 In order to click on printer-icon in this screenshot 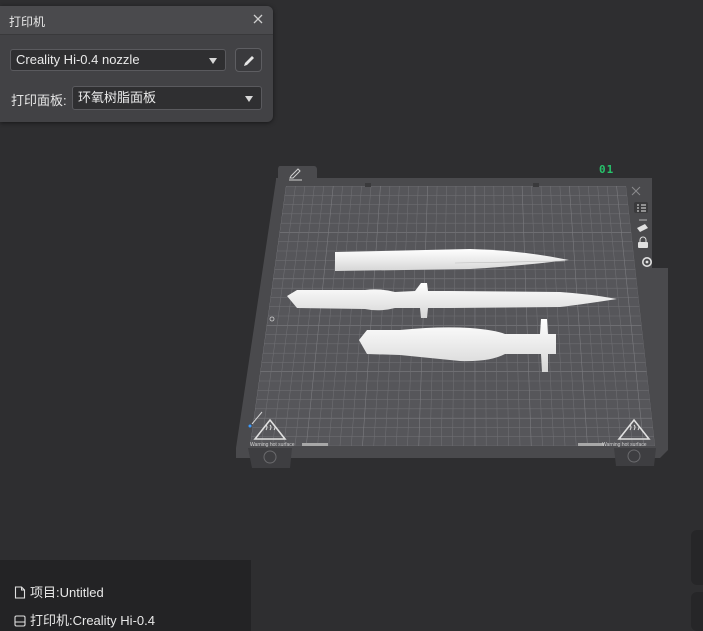, I will do `click(20, 621)`.